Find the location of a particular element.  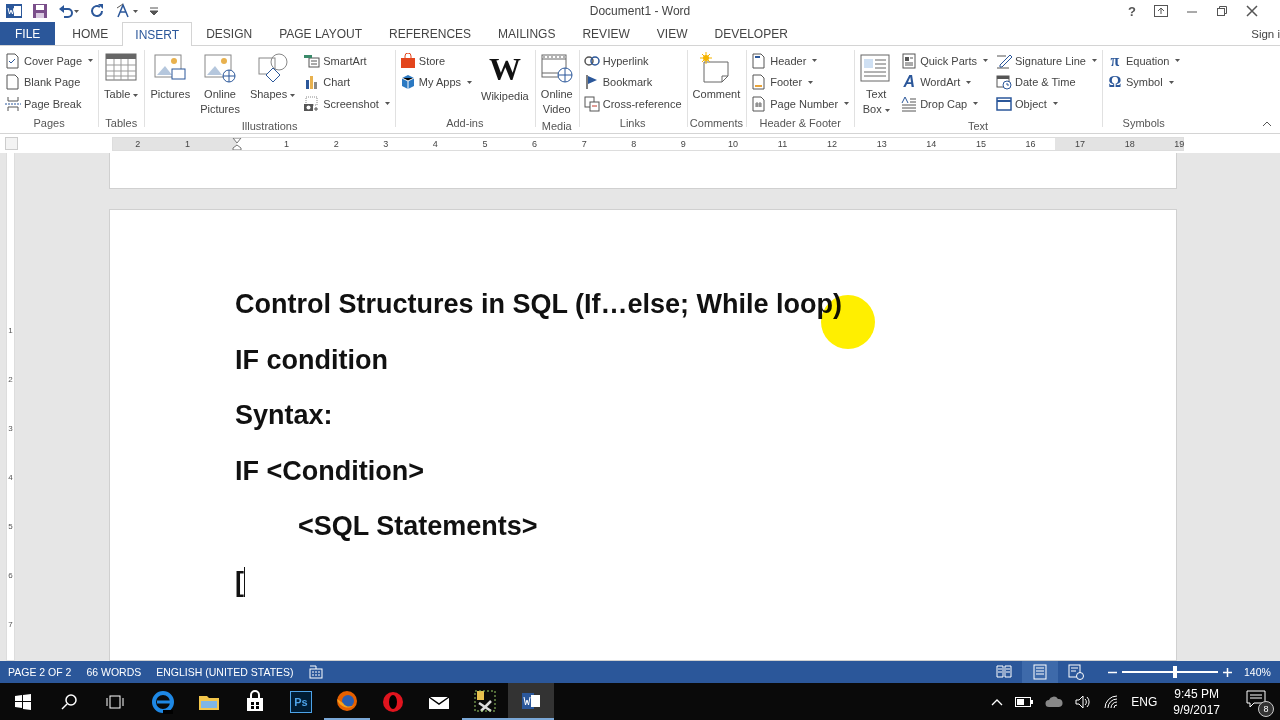

volume-icon is located at coordinates (1083, 701).